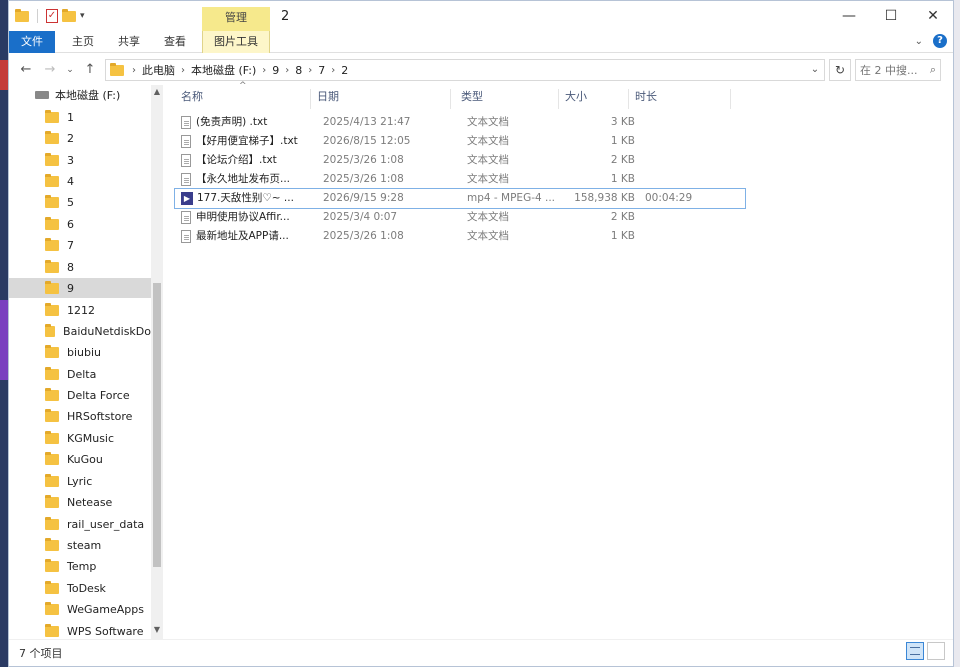 This screenshot has height=667, width=960. Describe the element at coordinates (80, 630) in the screenshot. I see `nav-folder-item: WPS Software` at that location.